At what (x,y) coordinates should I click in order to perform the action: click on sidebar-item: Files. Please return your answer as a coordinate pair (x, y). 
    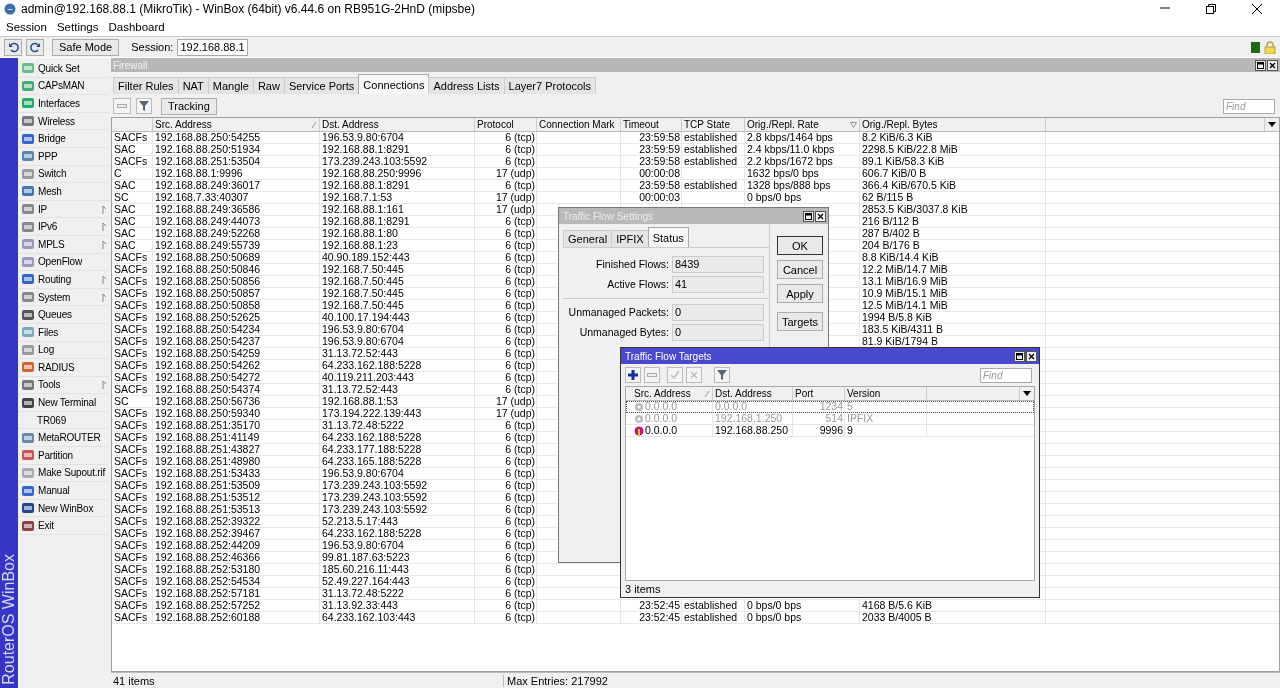
    Looking at the image, I should click on (63, 332).